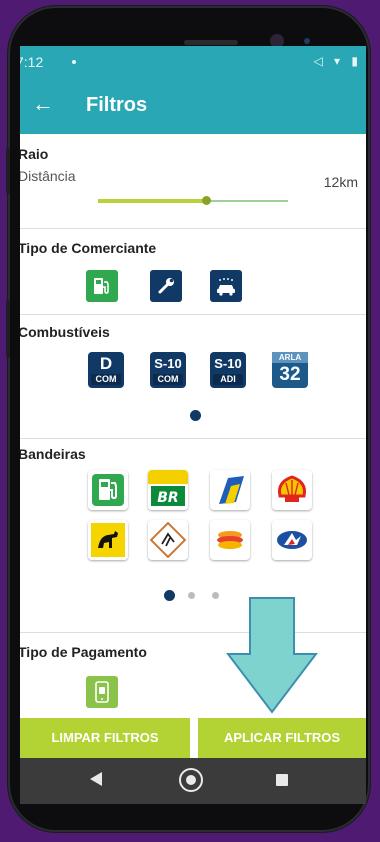 This screenshot has height=842, width=380. I want to click on shell-logo, so click(292, 490).